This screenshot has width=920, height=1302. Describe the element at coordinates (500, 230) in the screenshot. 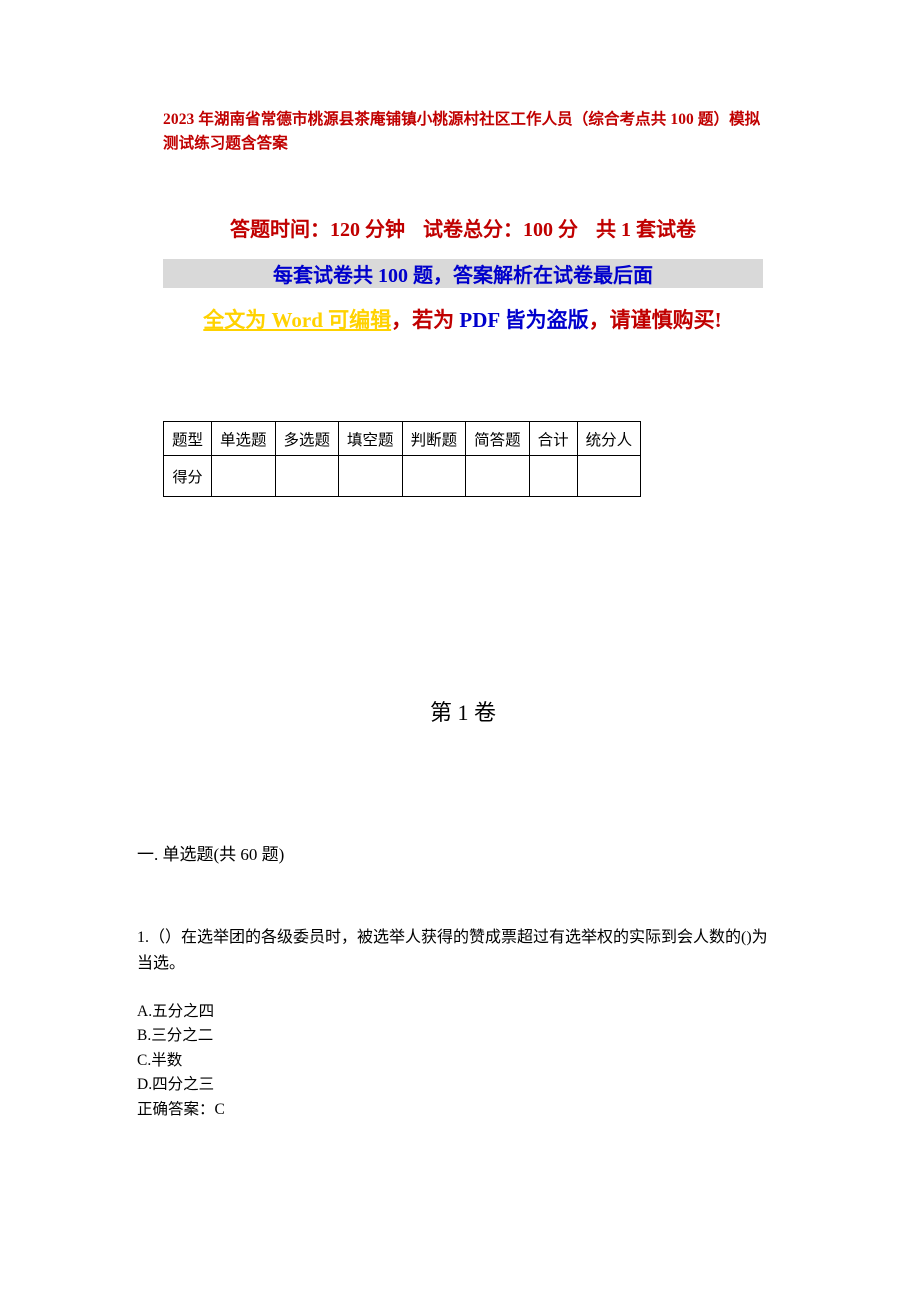

I see `exam-total-score: 试卷总分：100 分` at that location.